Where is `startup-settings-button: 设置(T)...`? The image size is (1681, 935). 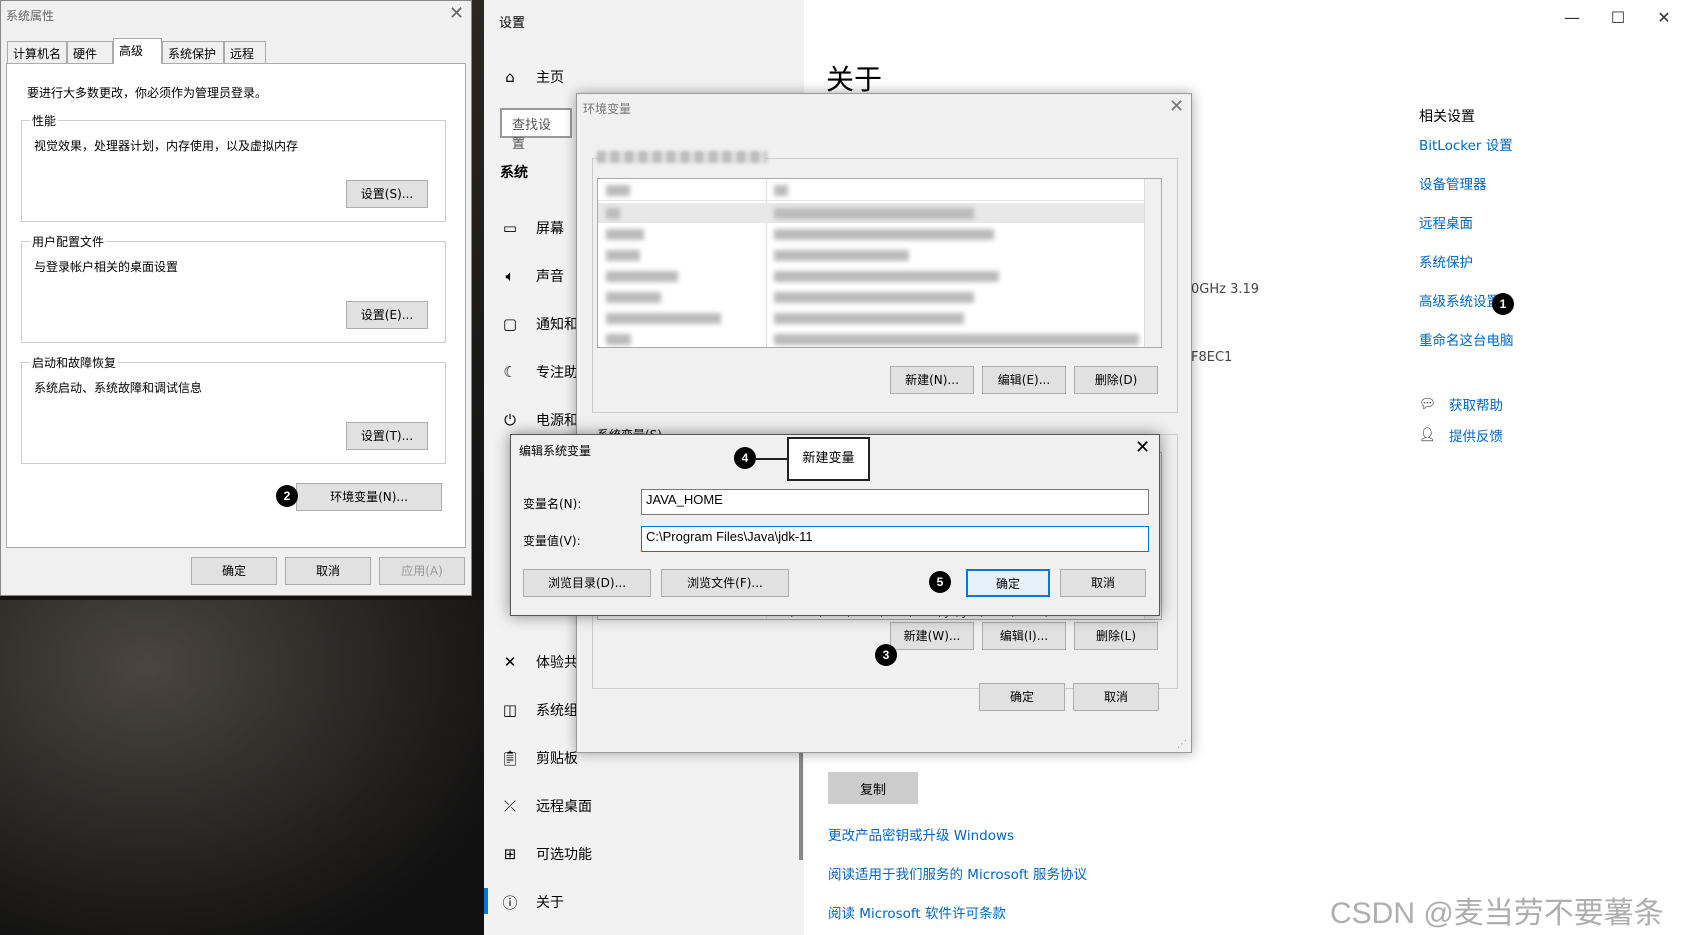
startup-settings-button: 设置(T)... is located at coordinates (387, 436).